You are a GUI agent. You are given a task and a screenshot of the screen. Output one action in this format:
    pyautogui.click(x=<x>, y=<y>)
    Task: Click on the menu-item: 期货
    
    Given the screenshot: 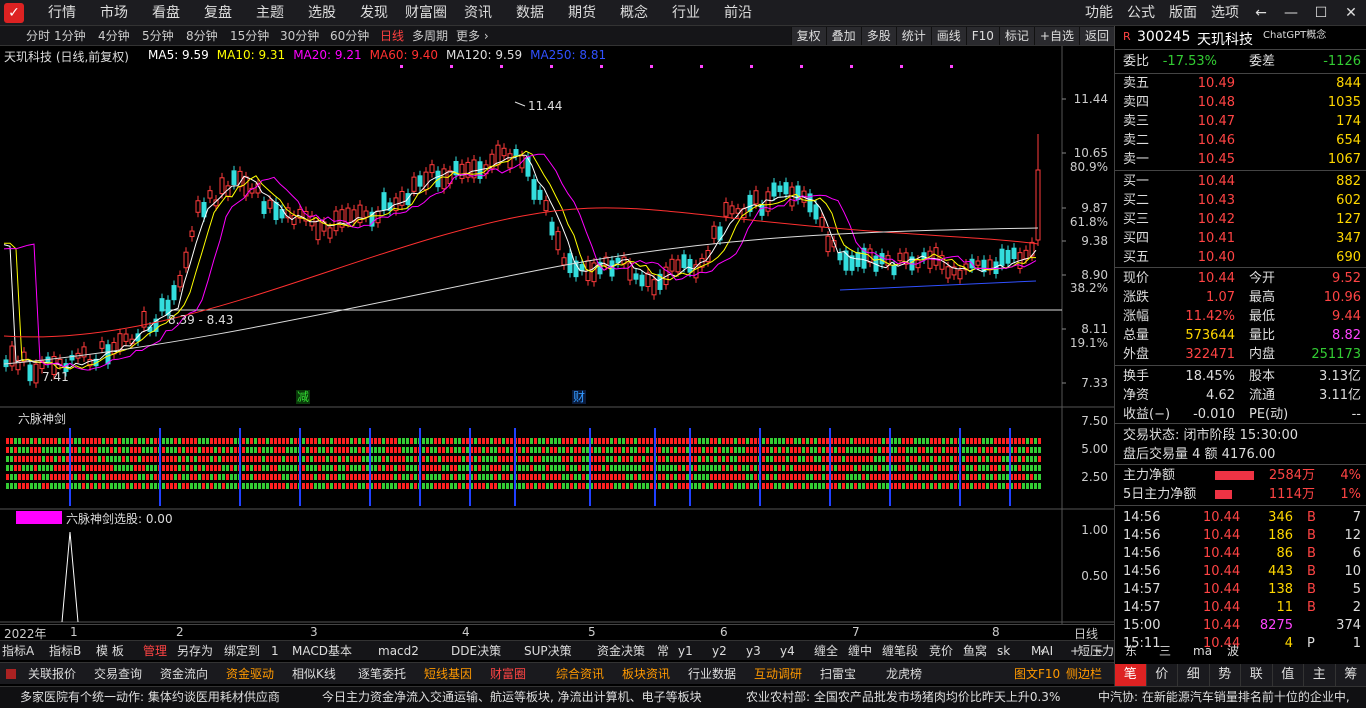 What is the action you would take?
    pyautogui.click(x=582, y=13)
    